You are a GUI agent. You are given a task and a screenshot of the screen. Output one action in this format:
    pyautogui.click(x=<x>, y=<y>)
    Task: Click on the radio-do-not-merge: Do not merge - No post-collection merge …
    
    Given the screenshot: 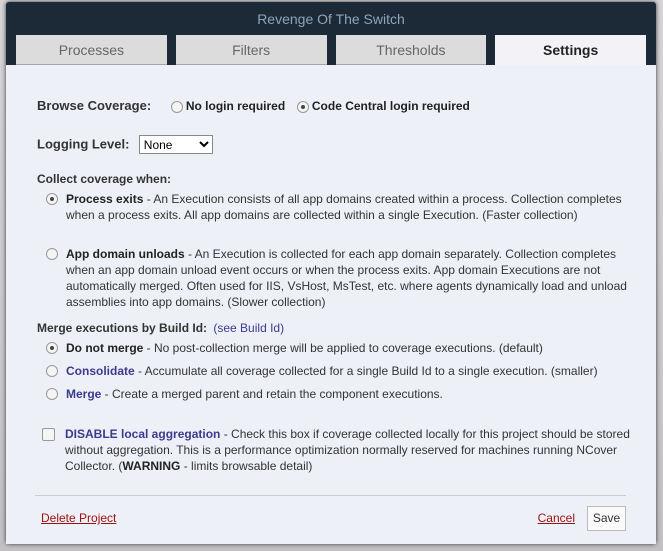 What is the action you would take?
    pyautogui.click(x=341, y=348)
    